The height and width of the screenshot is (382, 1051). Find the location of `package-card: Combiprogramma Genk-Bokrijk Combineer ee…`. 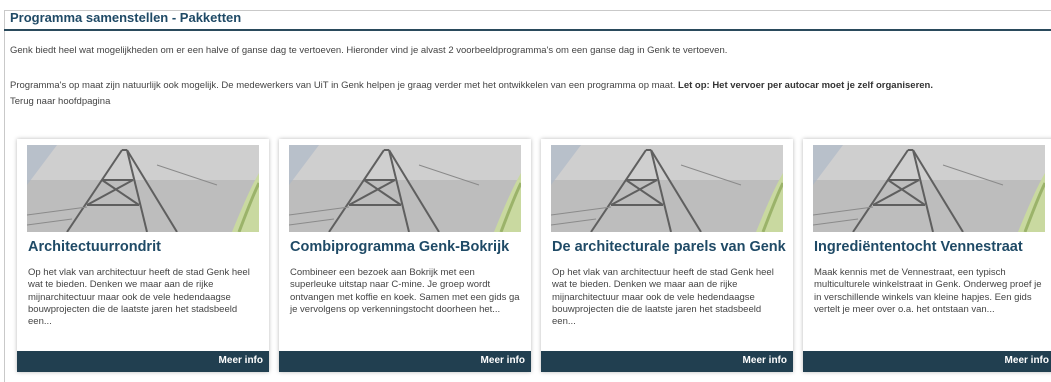

package-card: Combiprogramma Genk-Bokrijk Combineer ee… is located at coordinates (405, 255).